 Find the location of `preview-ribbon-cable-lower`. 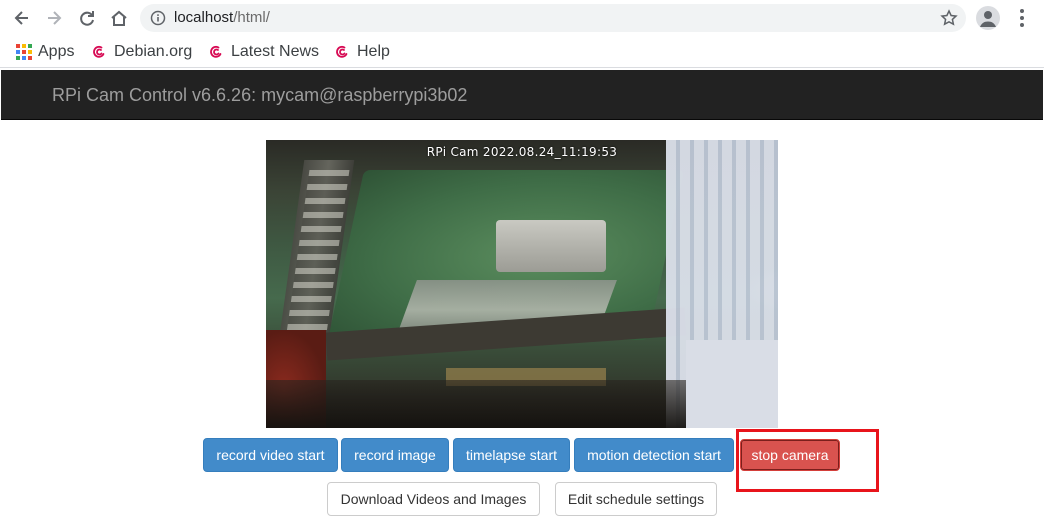

preview-ribbon-cable-lower is located at coordinates (732, 384).